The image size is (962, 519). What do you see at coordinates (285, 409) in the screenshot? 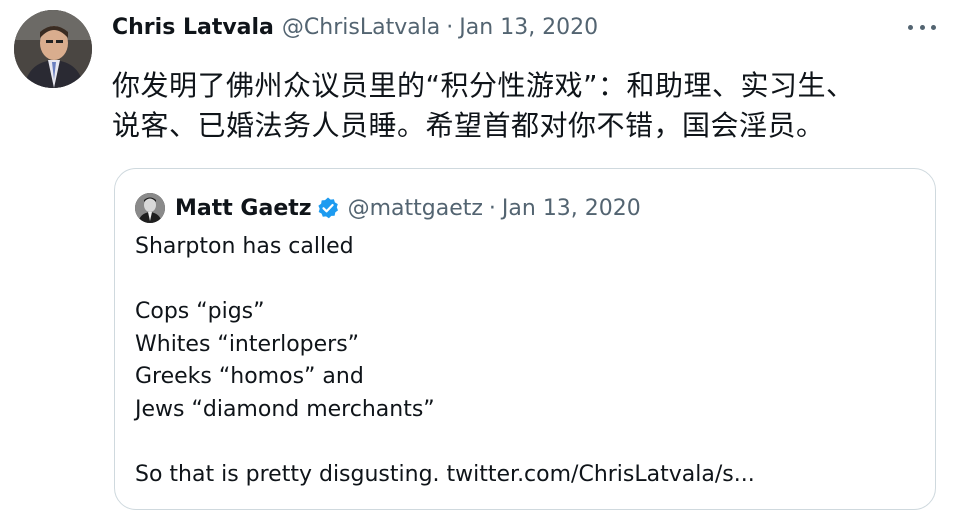
I see `quoted-text-line: Jews “diamond merchants”` at bounding box center [285, 409].